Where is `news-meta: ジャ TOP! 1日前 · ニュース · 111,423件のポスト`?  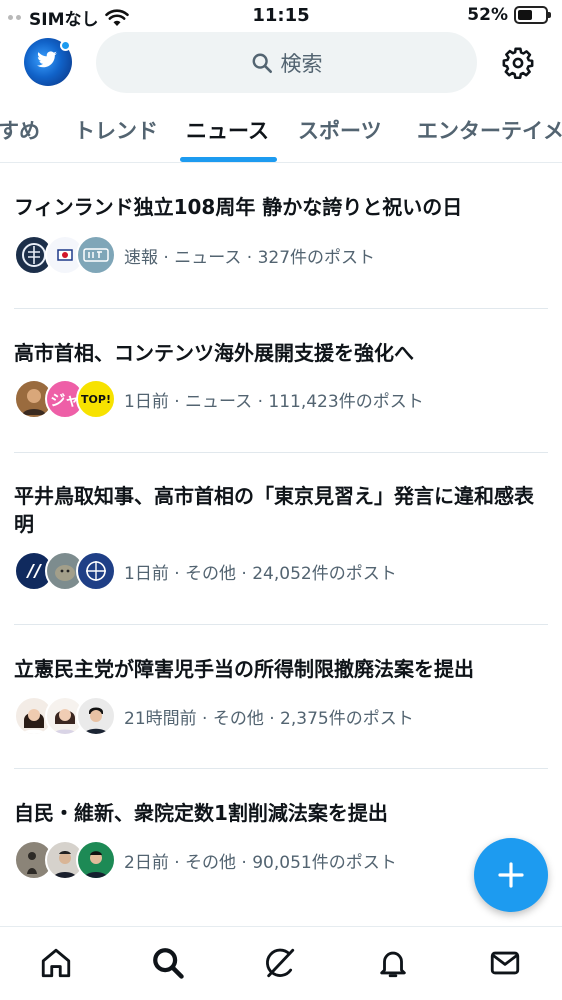
news-meta: ジャ TOP! 1日前 · ニュース · 111,423件のポスト is located at coordinates (219, 399).